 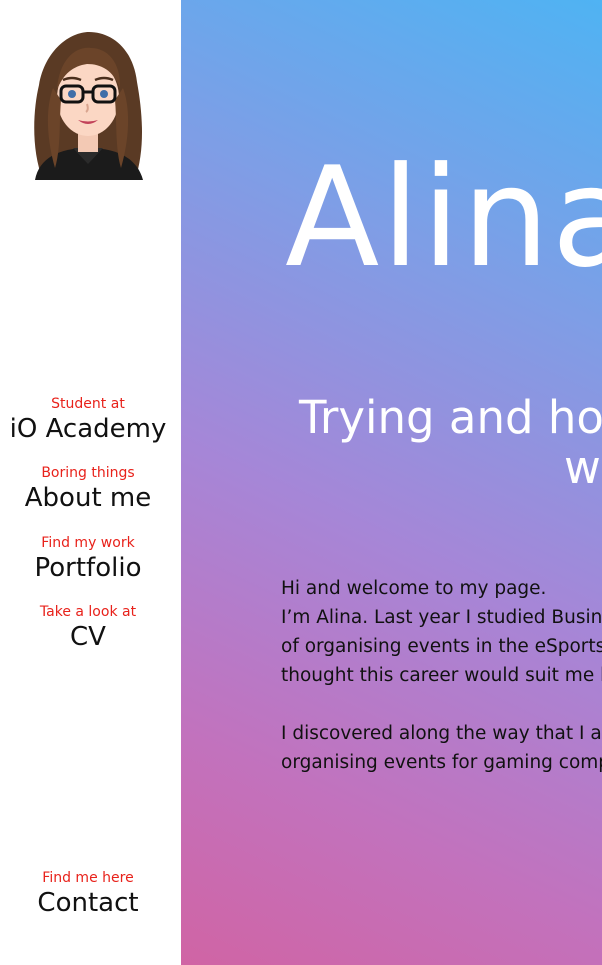 I want to click on nav-item-io-academy: Student at iO Academy, so click(x=88, y=420).